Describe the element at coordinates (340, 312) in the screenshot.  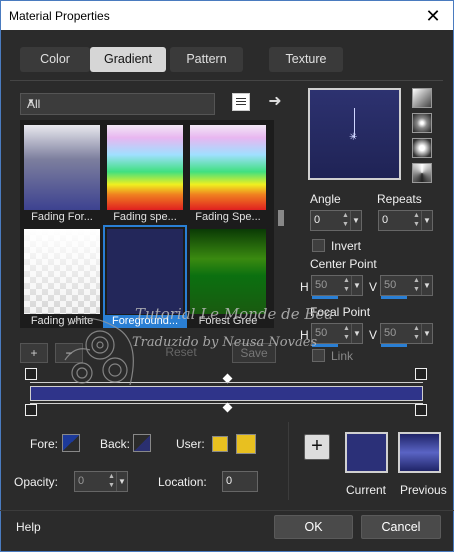
I see `focal-point-label: Focal Point` at that location.